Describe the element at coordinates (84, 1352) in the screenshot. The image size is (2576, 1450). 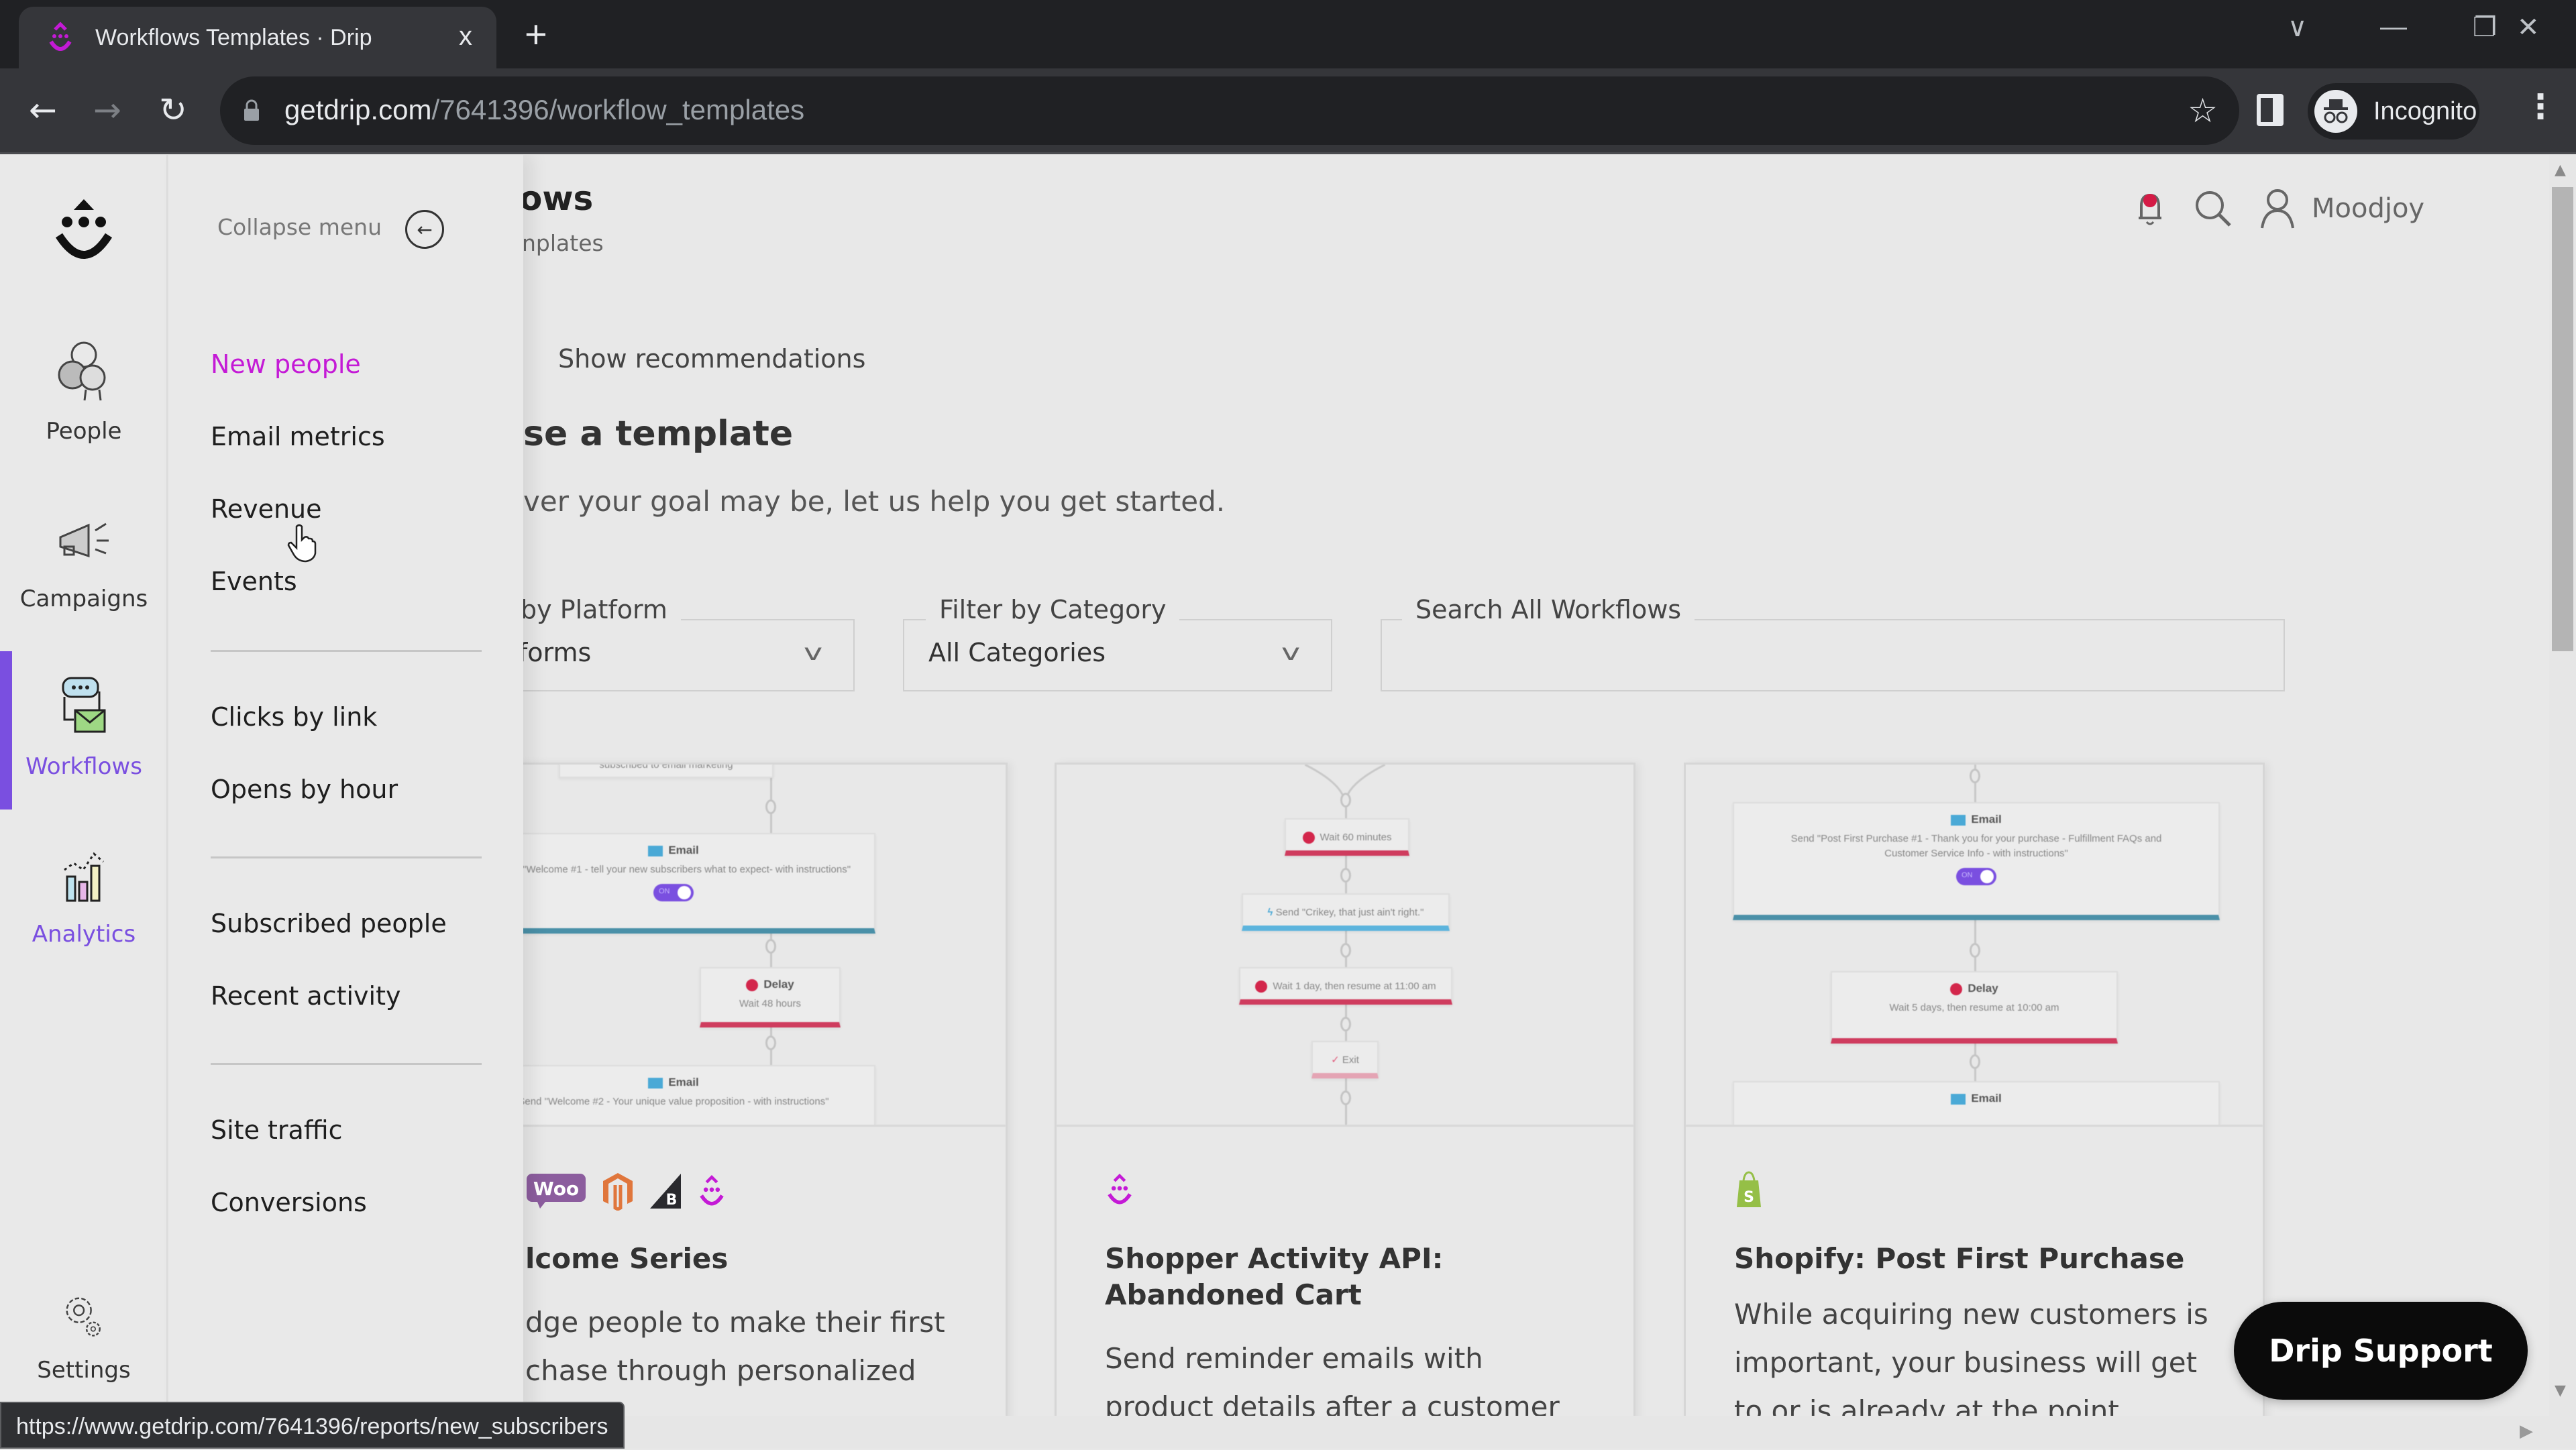
I see `rail-item-settings: Settings` at that location.